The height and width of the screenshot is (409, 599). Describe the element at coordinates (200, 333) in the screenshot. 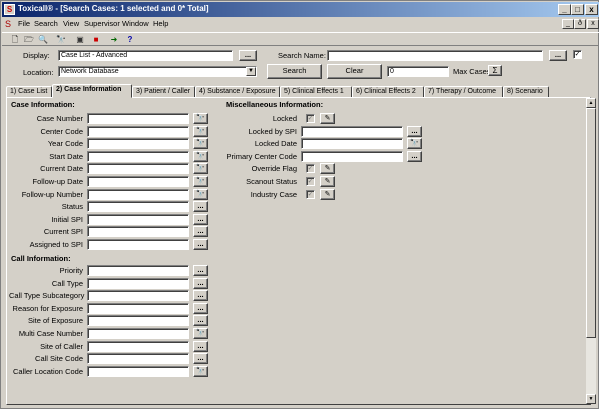

I see `multi-case-number-lookup-icon: 🔭` at that location.